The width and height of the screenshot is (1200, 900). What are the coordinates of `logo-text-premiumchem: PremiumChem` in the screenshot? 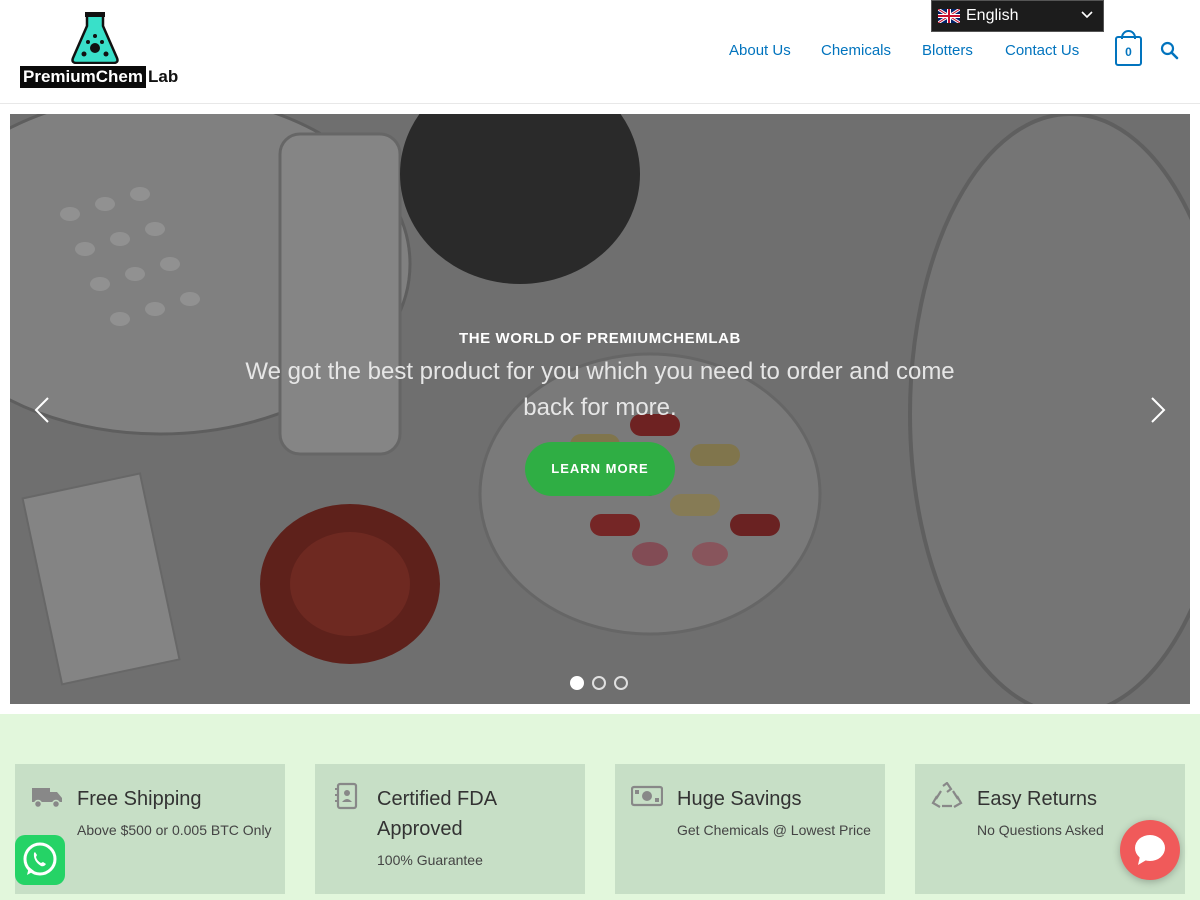 It's located at (83, 77).